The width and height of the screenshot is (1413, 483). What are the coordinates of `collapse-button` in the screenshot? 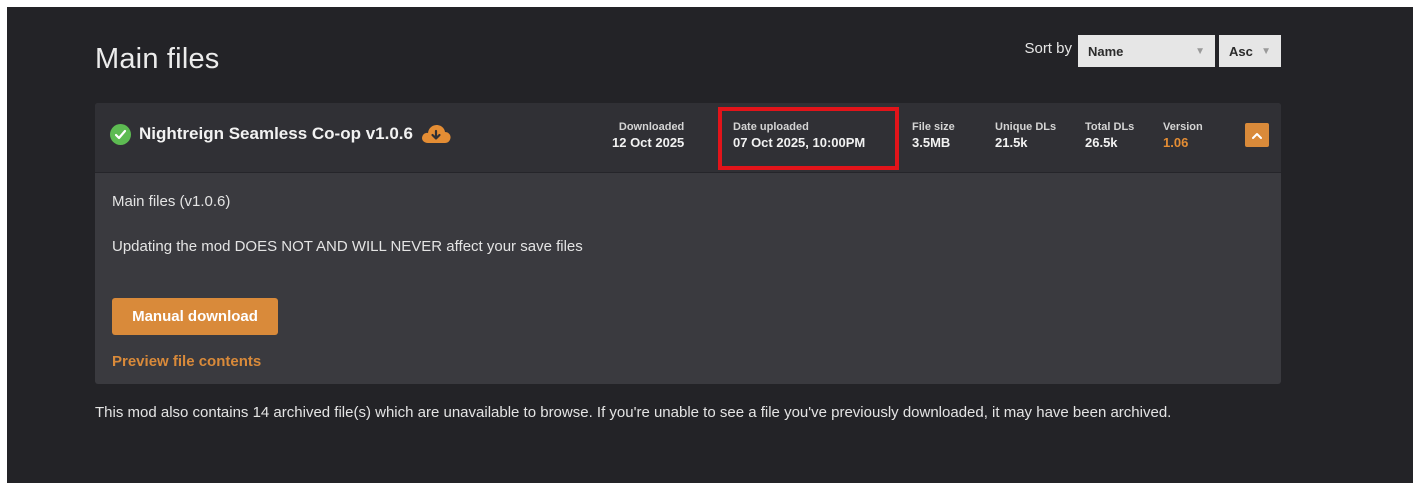 It's located at (1257, 135).